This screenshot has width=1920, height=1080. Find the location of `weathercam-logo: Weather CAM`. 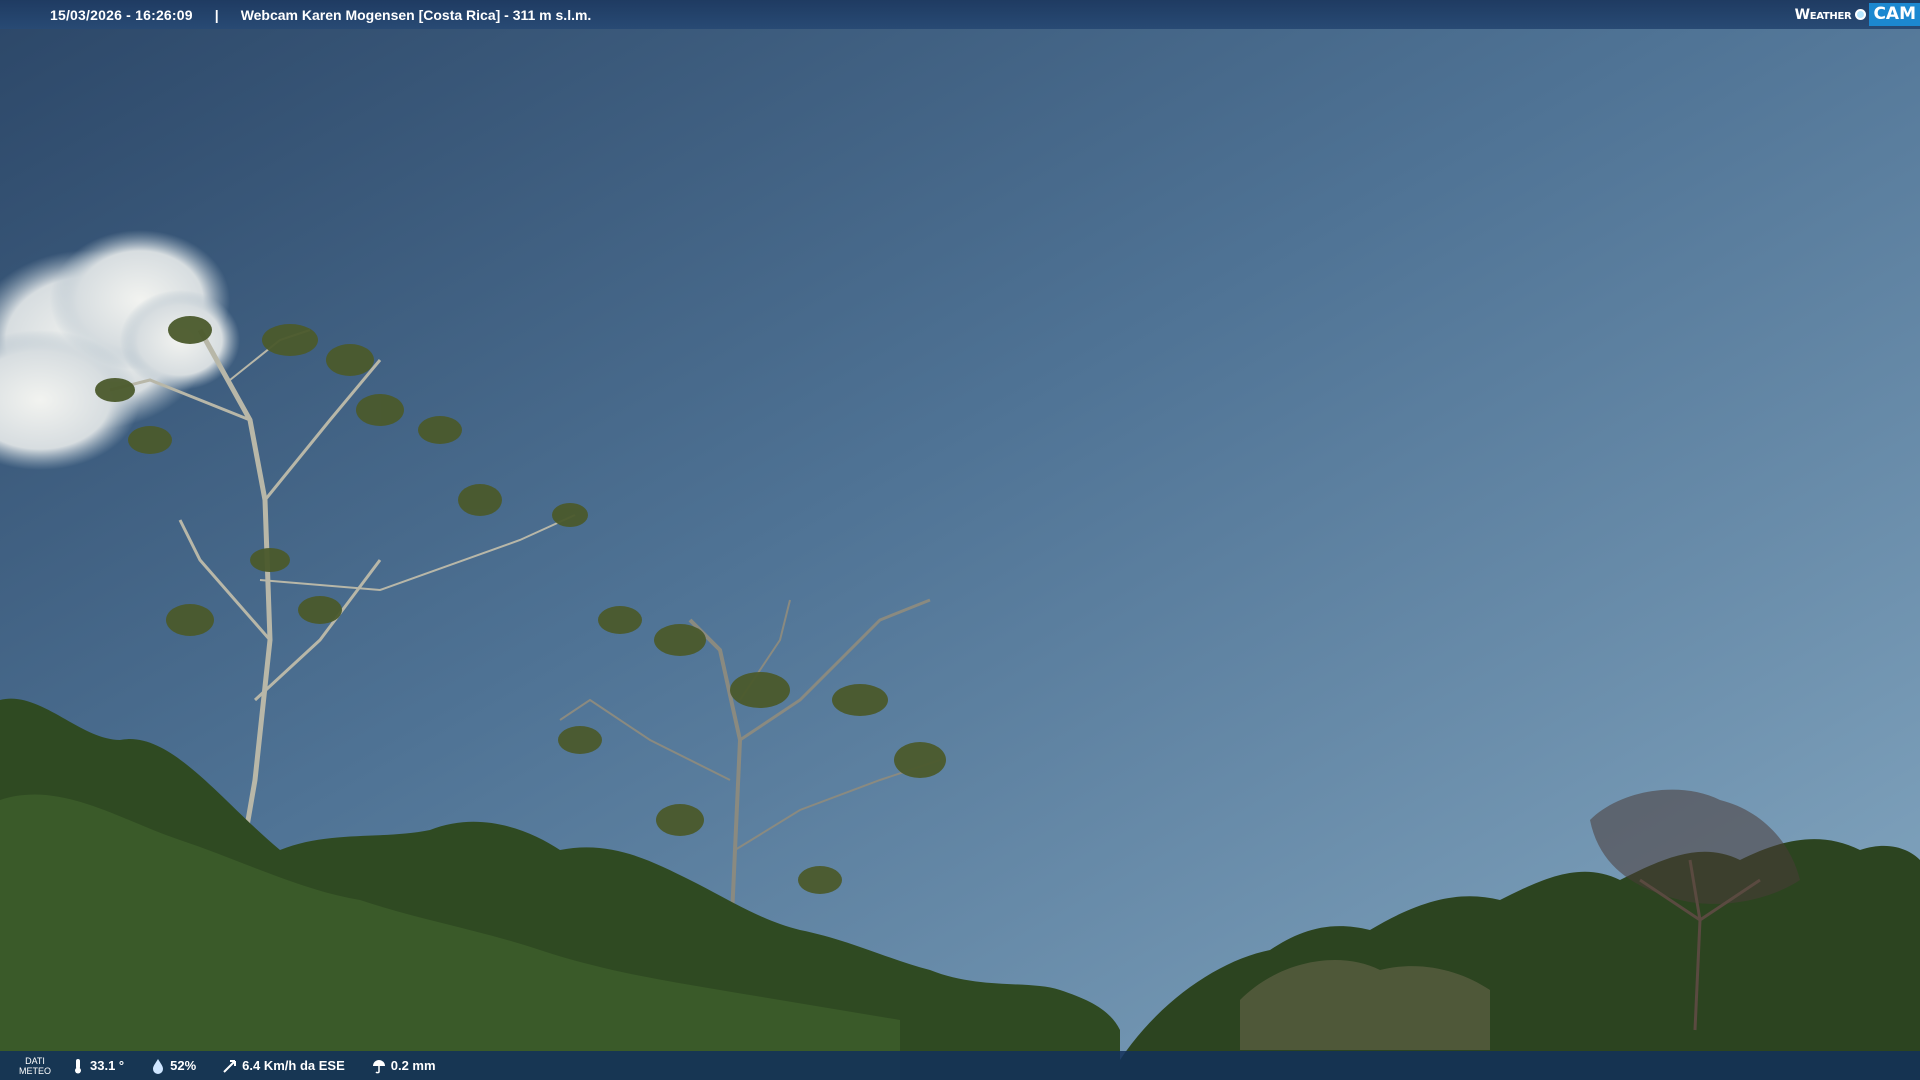

weathercam-logo: Weather CAM is located at coordinates (1857, 14).